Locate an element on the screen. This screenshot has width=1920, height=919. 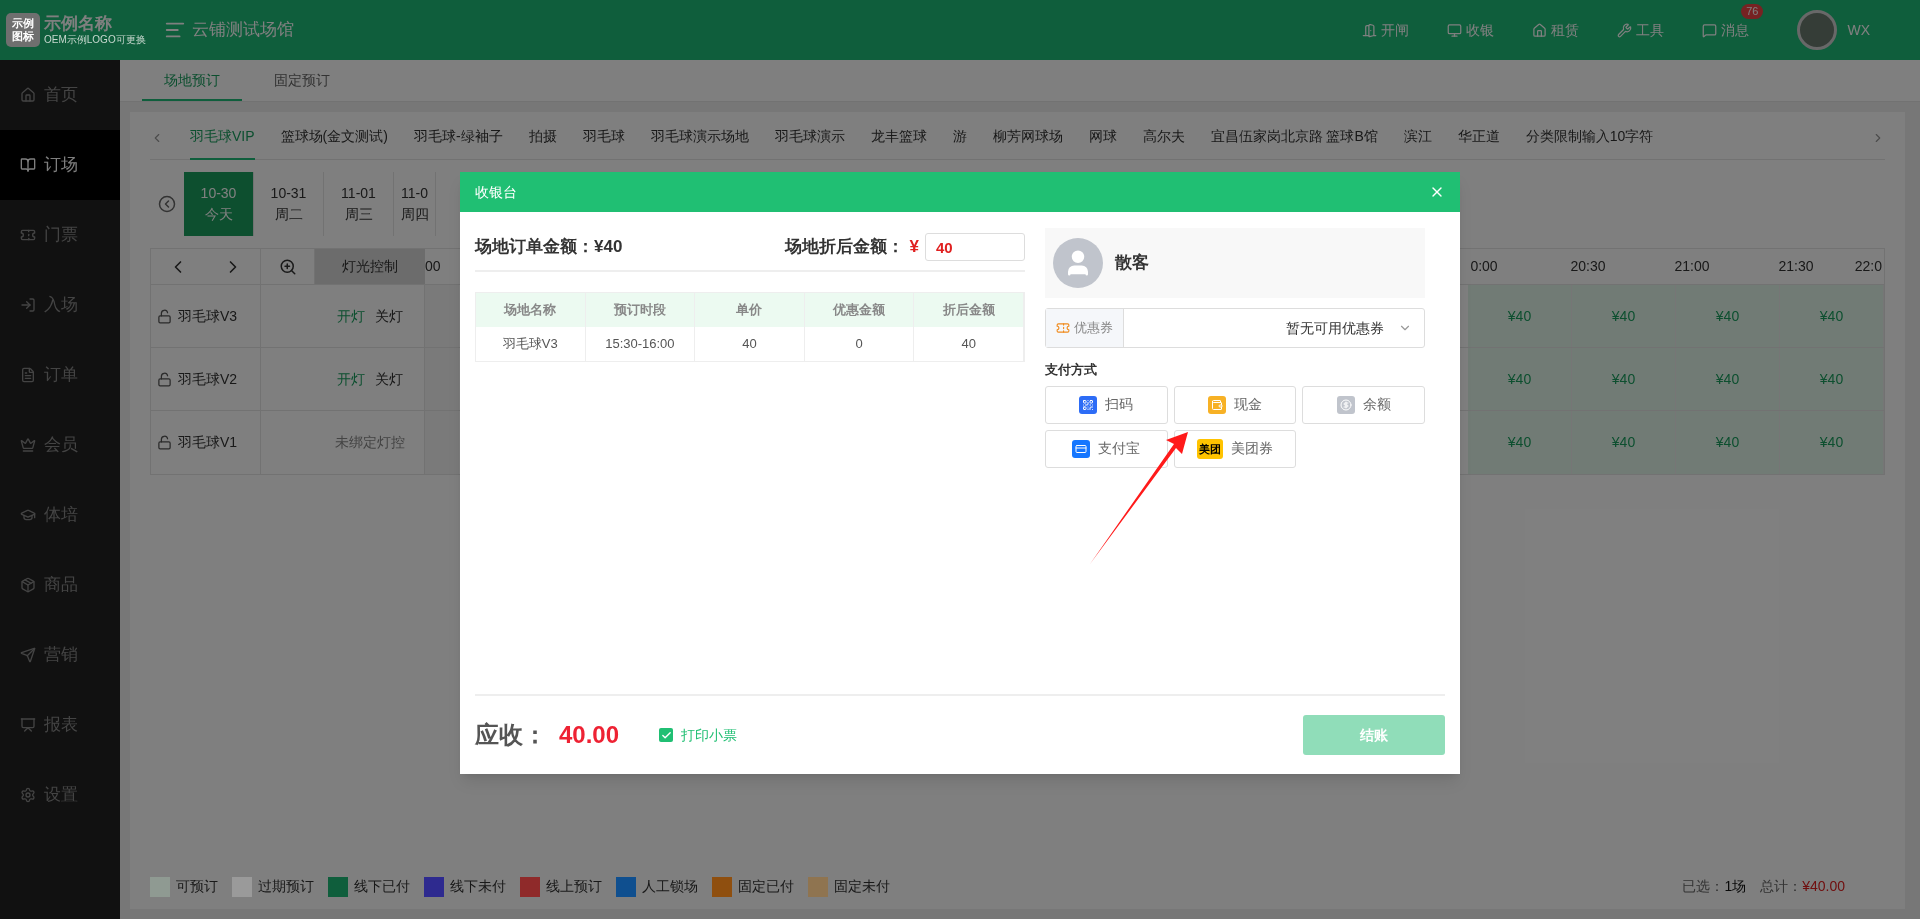
selected-count: 1场 is located at coordinates (1735, 886).